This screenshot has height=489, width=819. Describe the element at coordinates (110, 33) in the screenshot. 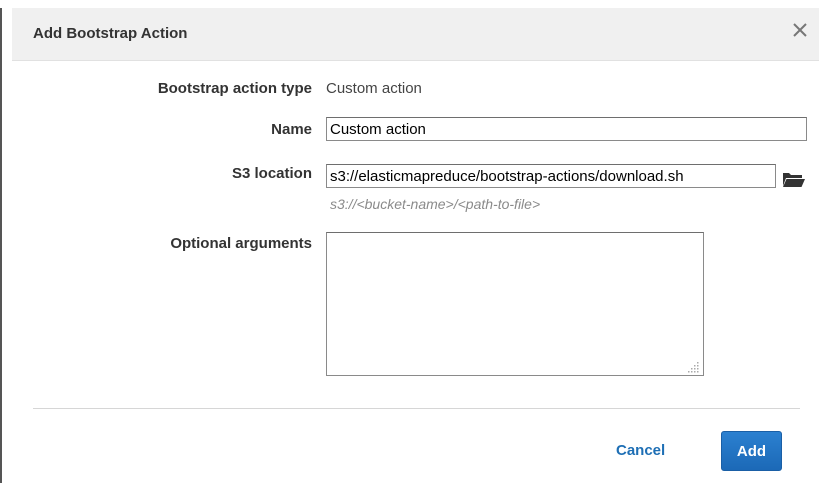

I see `dialog-title: Add Bootstrap Action` at that location.